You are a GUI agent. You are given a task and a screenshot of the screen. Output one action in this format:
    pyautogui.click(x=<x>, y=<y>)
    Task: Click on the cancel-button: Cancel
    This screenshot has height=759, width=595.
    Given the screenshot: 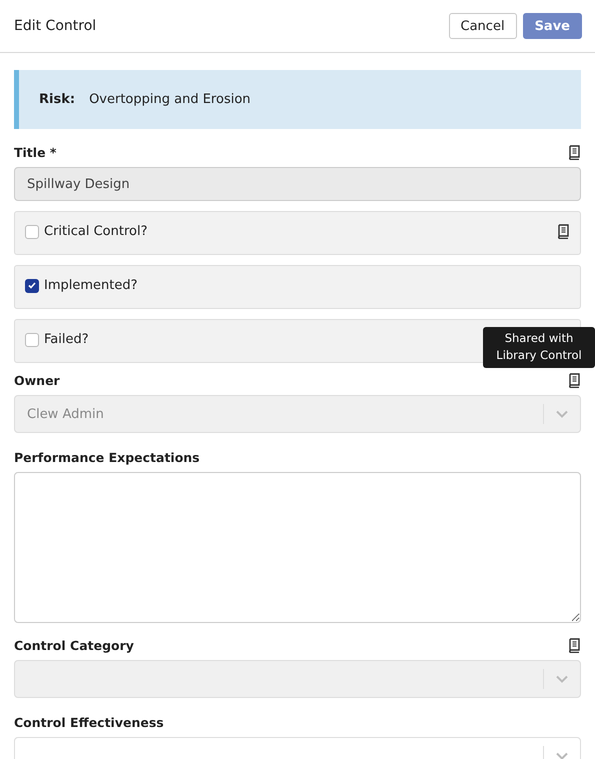 What is the action you would take?
    pyautogui.click(x=482, y=26)
    